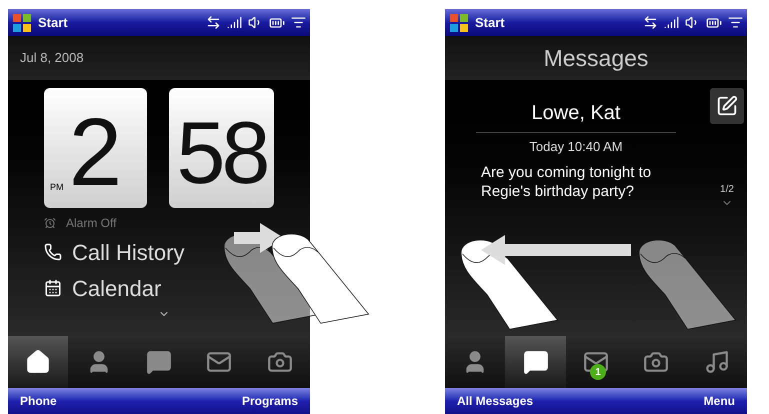  What do you see at coordinates (576, 115) in the screenshot?
I see `sender-name: Lowe, Kat` at bounding box center [576, 115].